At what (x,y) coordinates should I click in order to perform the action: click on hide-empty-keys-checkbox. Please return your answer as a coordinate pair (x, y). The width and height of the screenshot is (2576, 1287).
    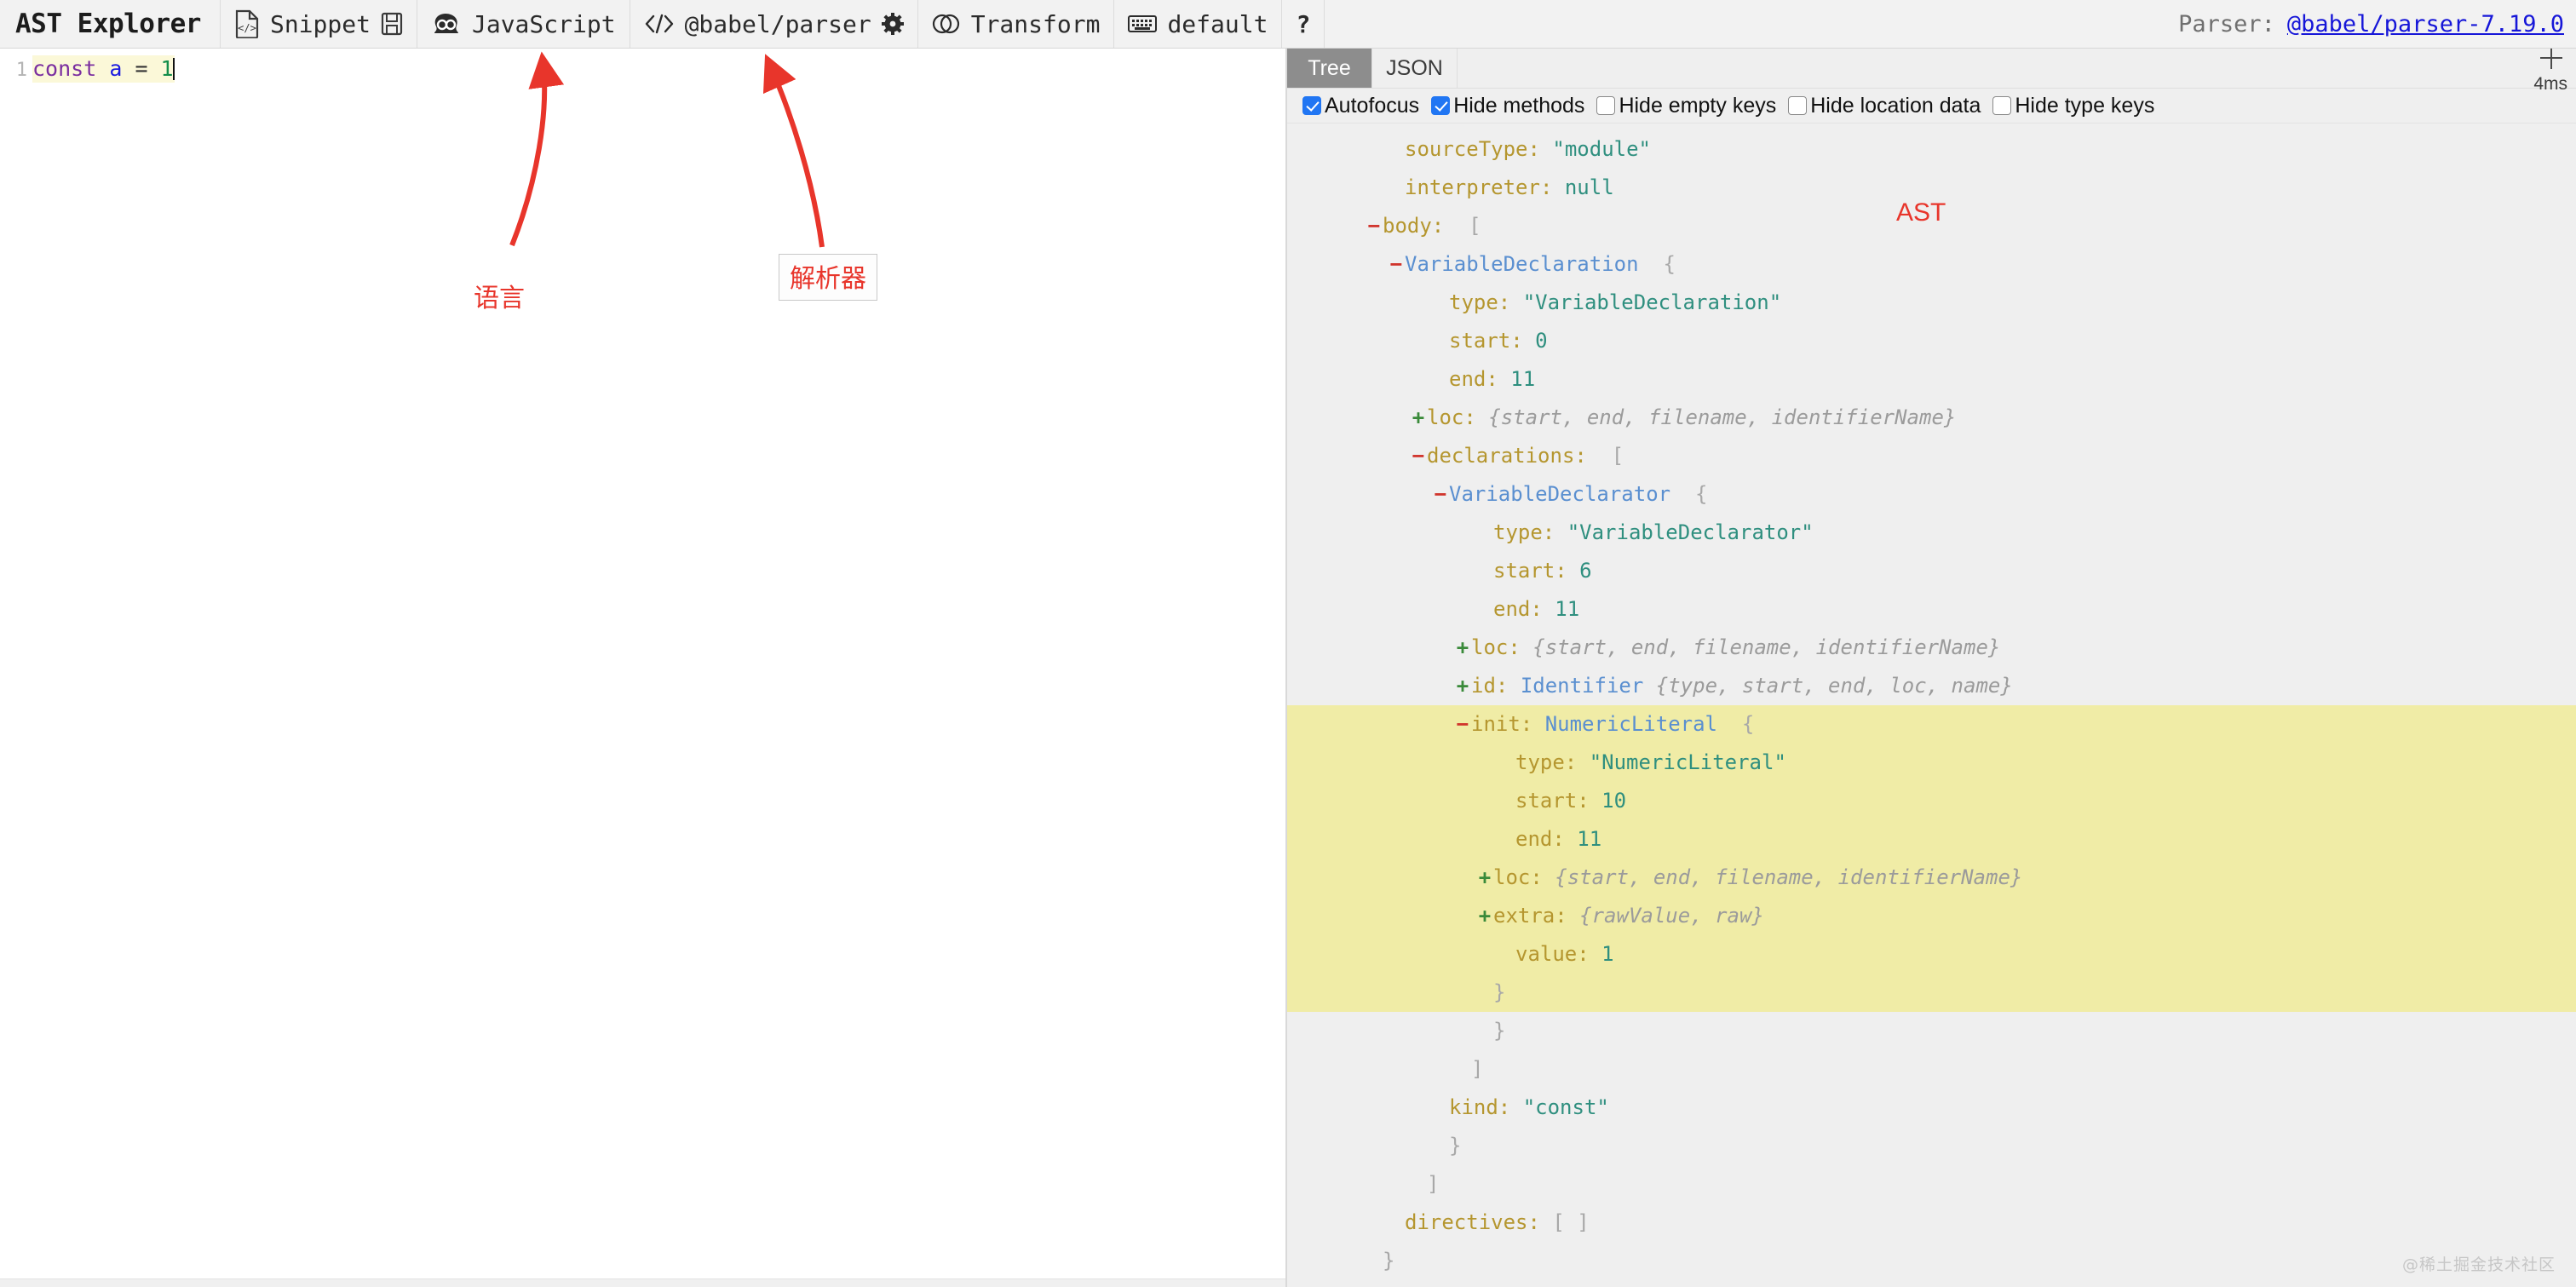
    Looking at the image, I should click on (1606, 105).